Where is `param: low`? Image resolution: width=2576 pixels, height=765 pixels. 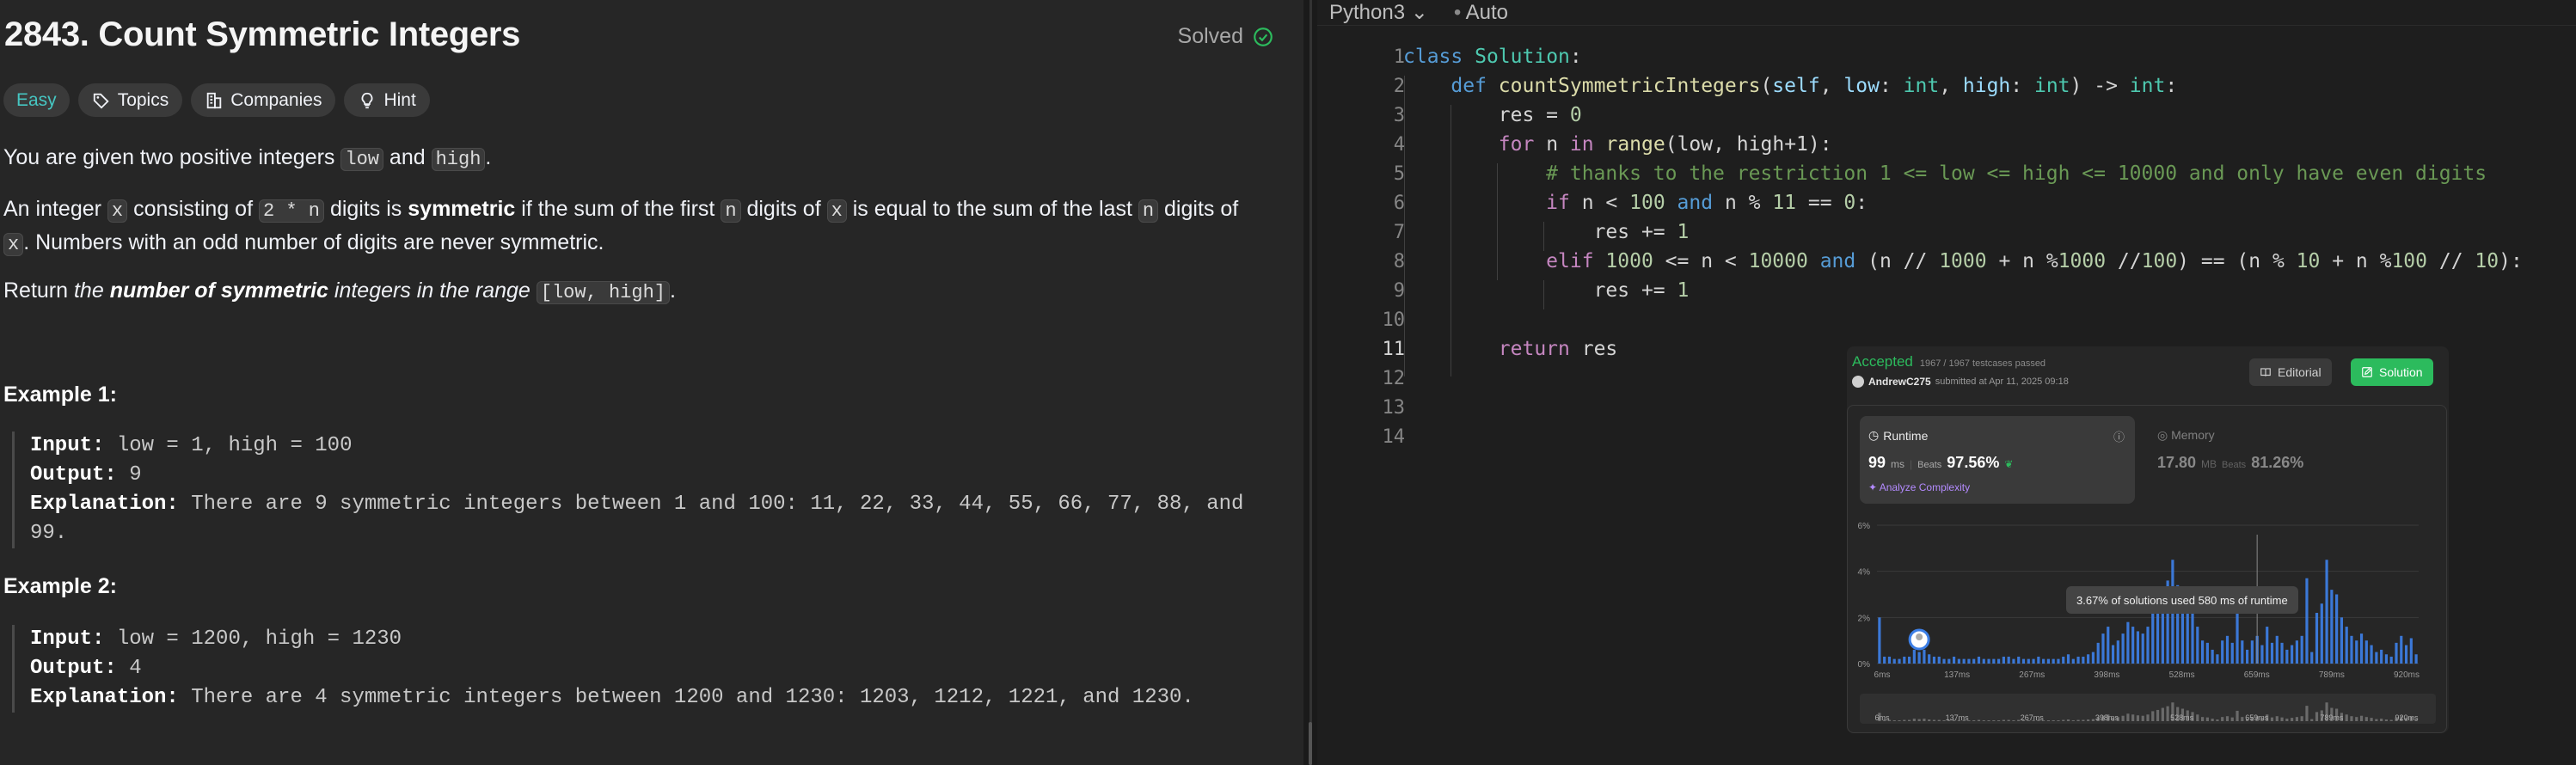 param: low is located at coordinates (1862, 86).